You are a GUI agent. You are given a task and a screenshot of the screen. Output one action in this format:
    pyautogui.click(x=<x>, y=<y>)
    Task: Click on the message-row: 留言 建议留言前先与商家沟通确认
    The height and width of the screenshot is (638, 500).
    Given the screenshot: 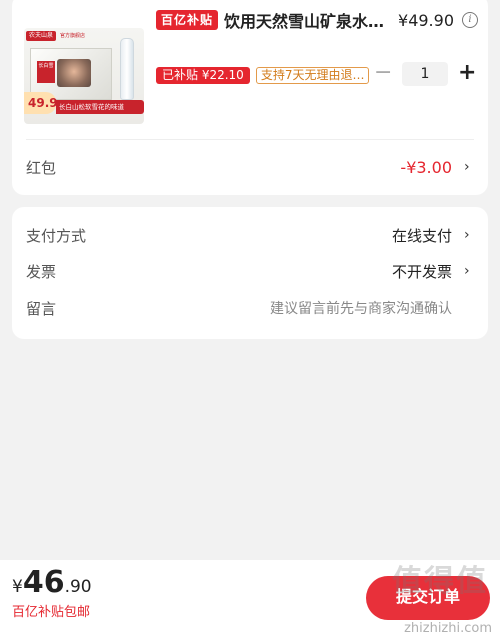 What is the action you would take?
    pyautogui.click(x=249, y=308)
    